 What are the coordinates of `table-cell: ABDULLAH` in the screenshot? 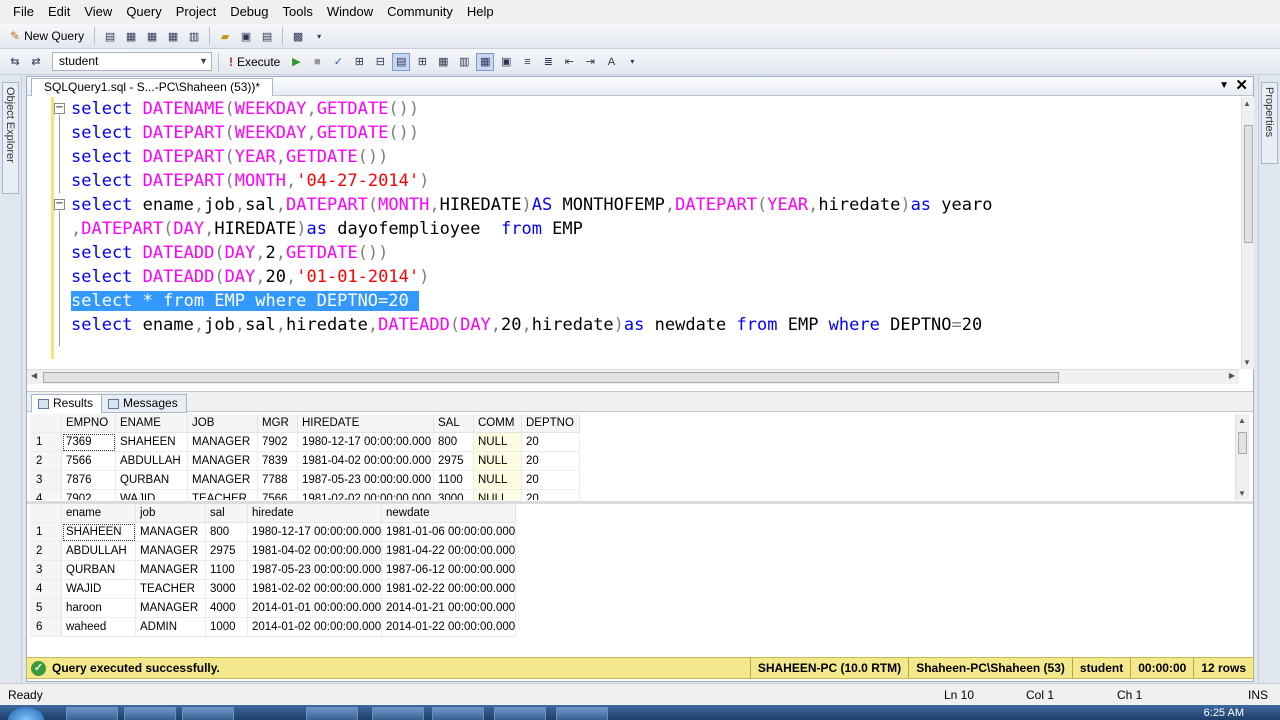 It's located at (99, 551).